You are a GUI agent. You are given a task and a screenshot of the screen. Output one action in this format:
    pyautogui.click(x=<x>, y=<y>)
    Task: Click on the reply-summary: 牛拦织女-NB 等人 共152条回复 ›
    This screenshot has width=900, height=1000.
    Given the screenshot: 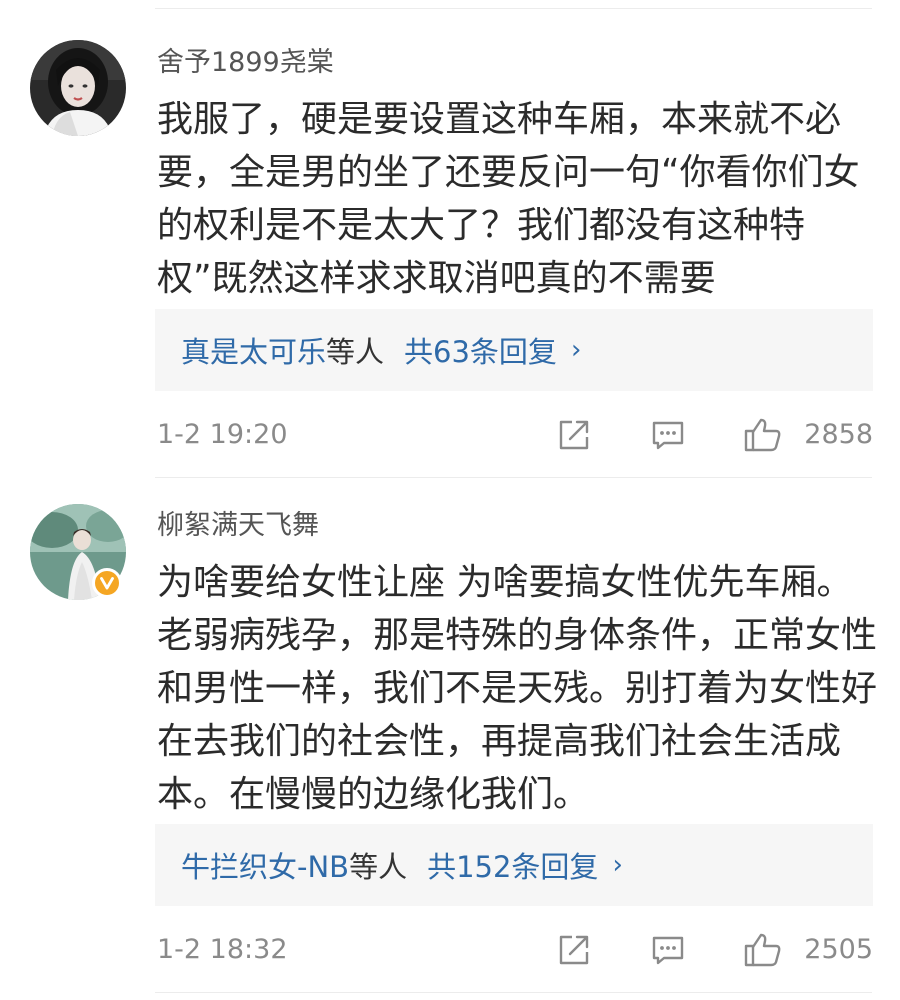 What is the action you would take?
    pyautogui.click(x=514, y=865)
    